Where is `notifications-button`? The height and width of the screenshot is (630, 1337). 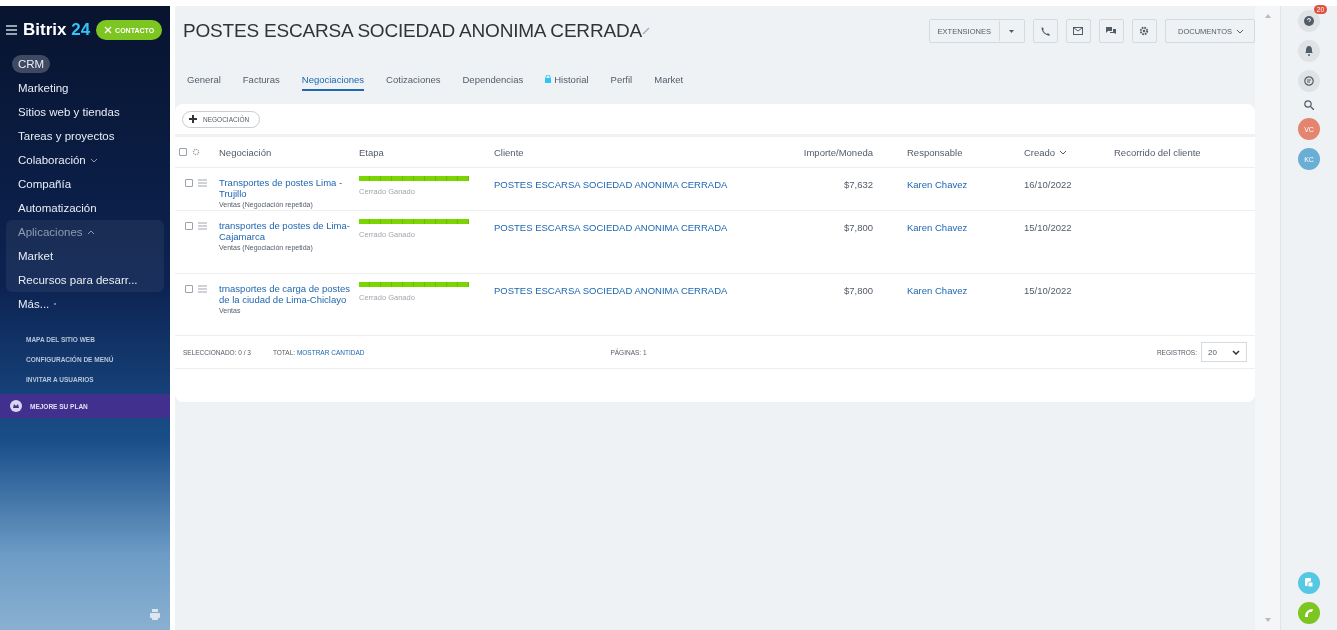
notifications-button is located at coordinates (1309, 51).